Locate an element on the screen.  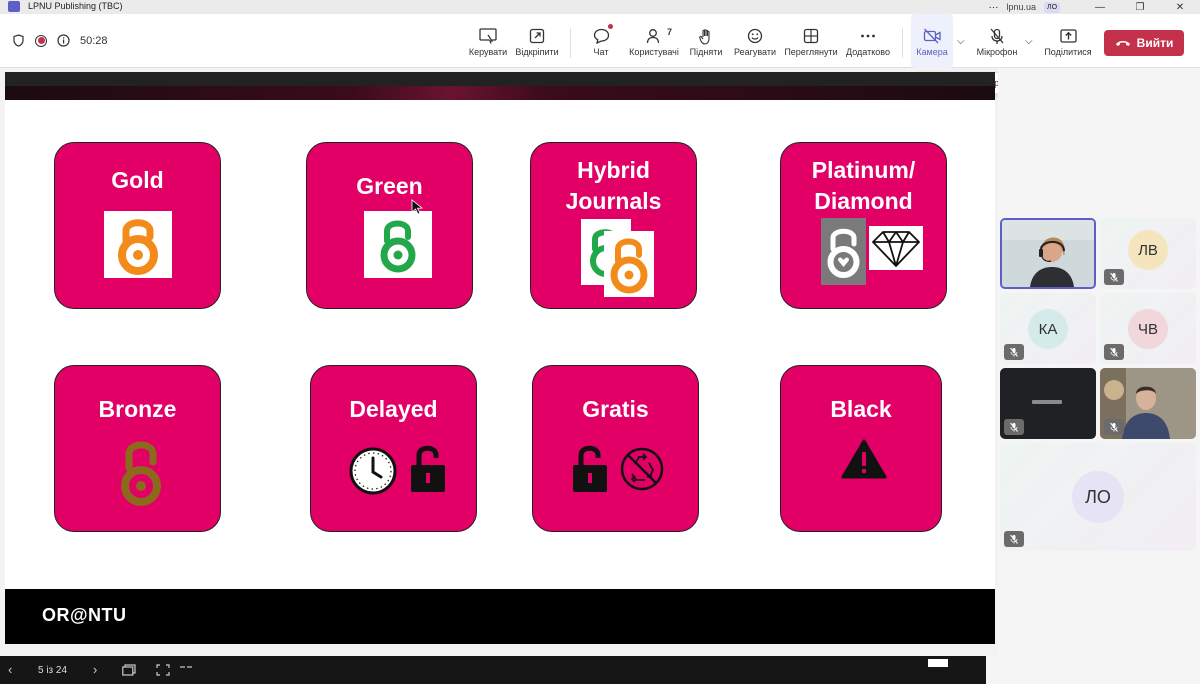
grey-lock-icon is located at coordinates (843, 251).